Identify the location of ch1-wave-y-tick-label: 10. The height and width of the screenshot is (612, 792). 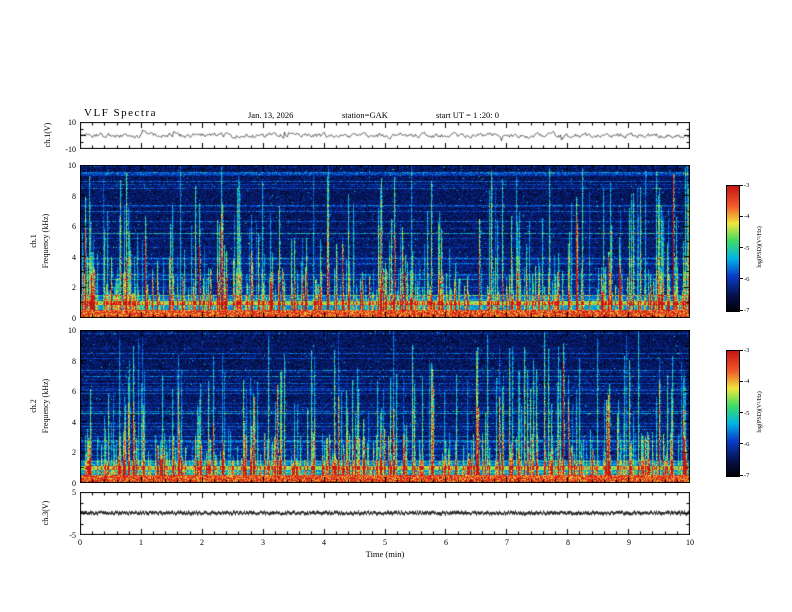
(72, 122).